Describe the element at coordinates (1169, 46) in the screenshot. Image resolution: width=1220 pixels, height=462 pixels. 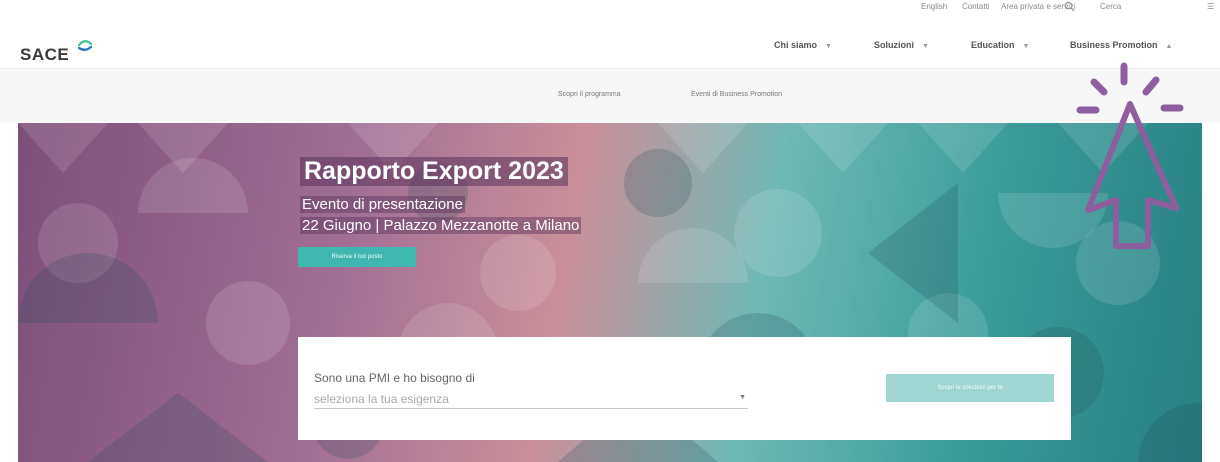
I see `chevron-up-icon: ▲` at that location.